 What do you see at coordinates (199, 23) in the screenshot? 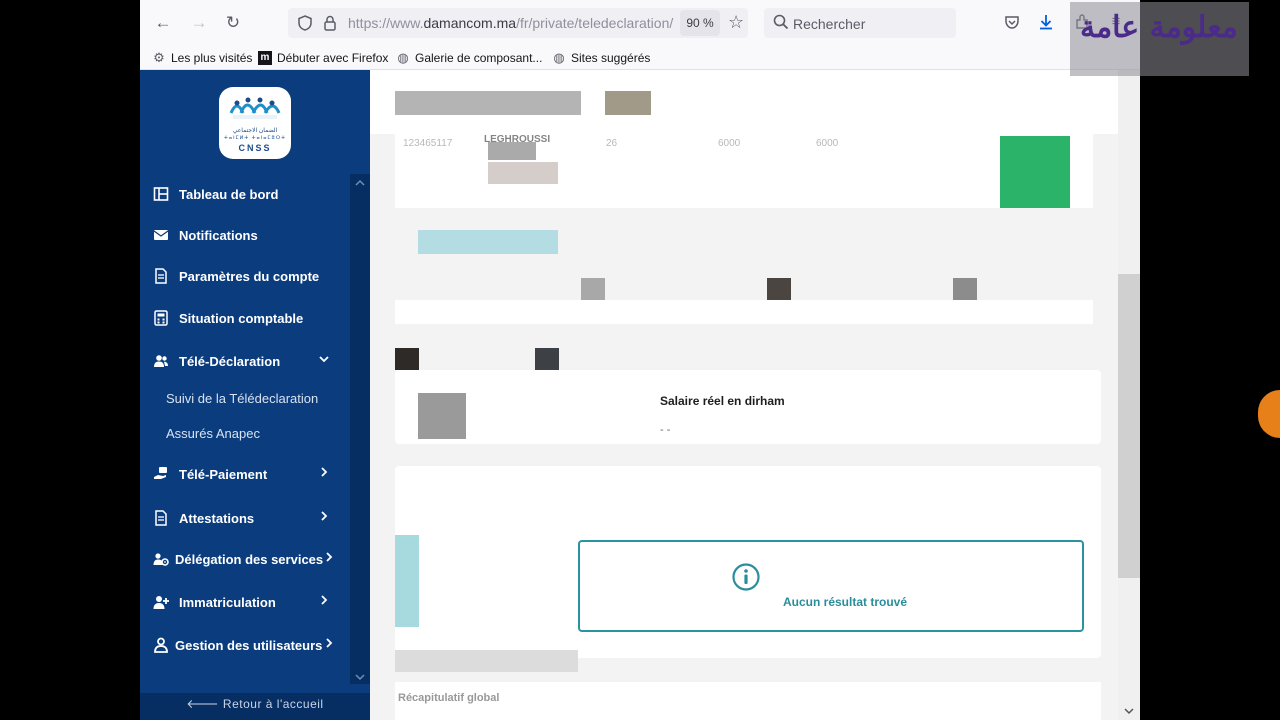
I see `forward-icon: →` at bounding box center [199, 23].